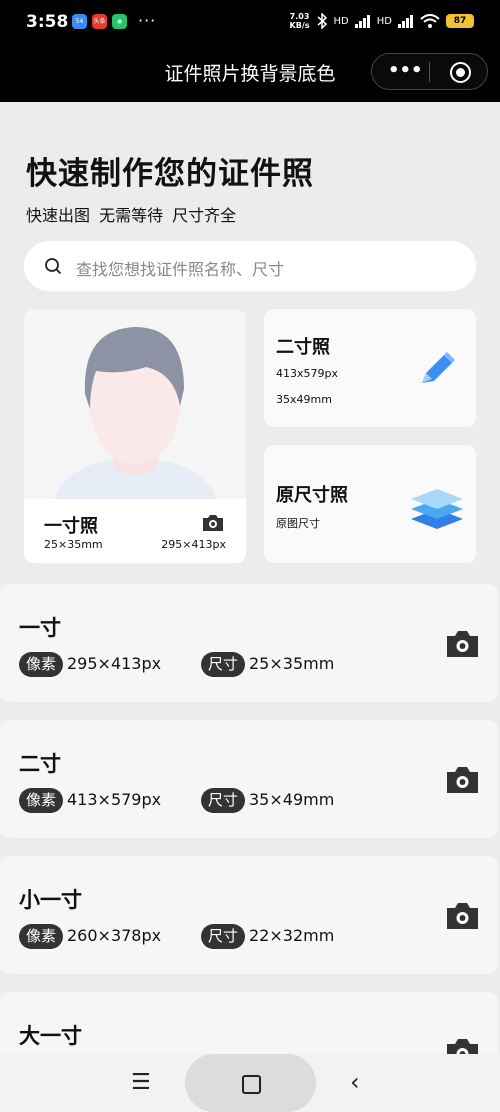 This screenshot has width=500, height=1112. What do you see at coordinates (180, 268) in the screenshot?
I see `search-input: 查找您想找证件照名称、尺寸` at bounding box center [180, 268].